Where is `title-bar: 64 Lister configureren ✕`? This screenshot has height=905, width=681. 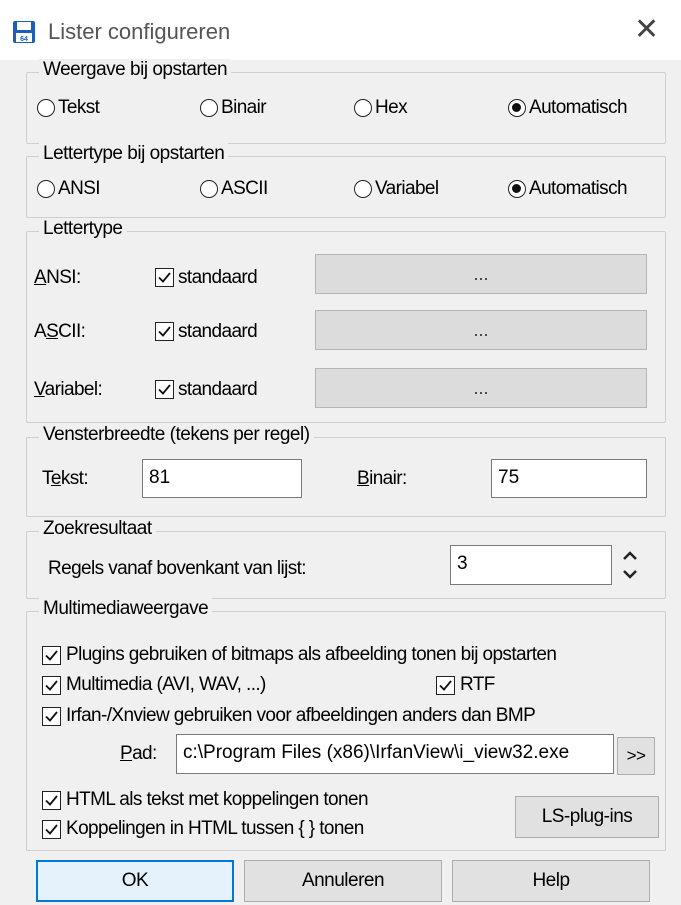 title-bar: 64 Lister configureren ✕ is located at coordinates (340, 30).